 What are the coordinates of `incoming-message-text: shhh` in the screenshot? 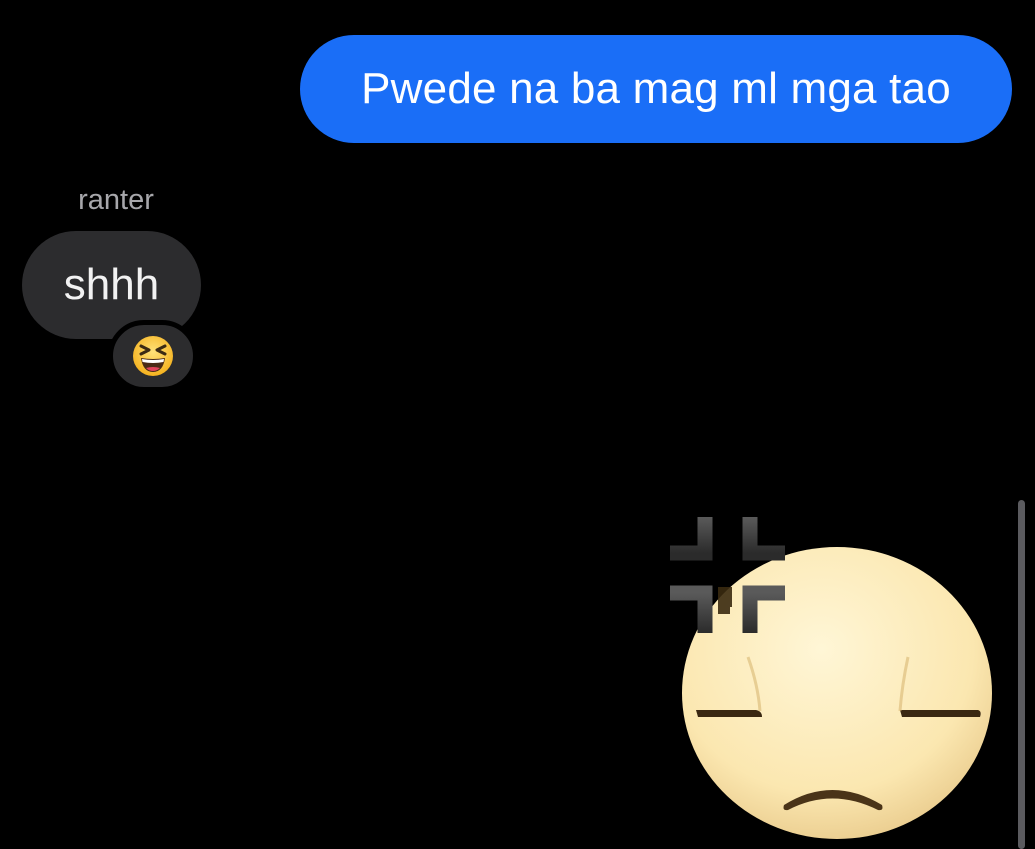 It's located at (111, 284).